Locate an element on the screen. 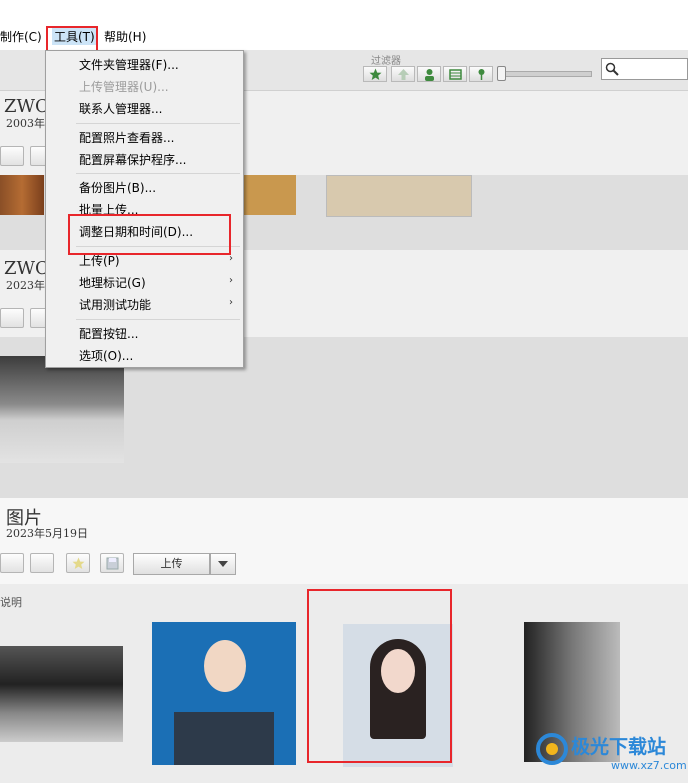 Image resolution: width=688 pixels, height=783 pixels. film-icon is located at coordinates (455, 74).